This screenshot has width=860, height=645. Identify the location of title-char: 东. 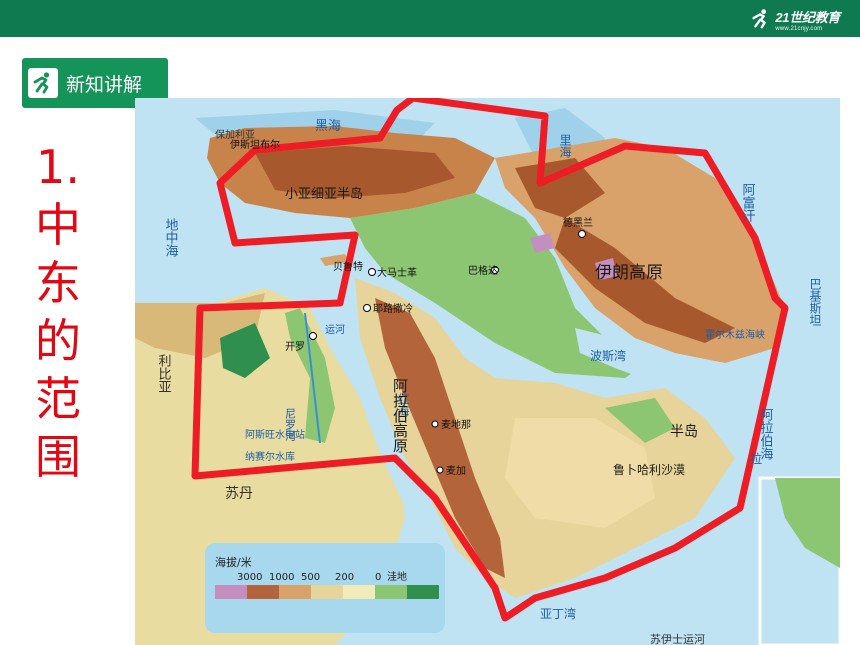
(58, 283).